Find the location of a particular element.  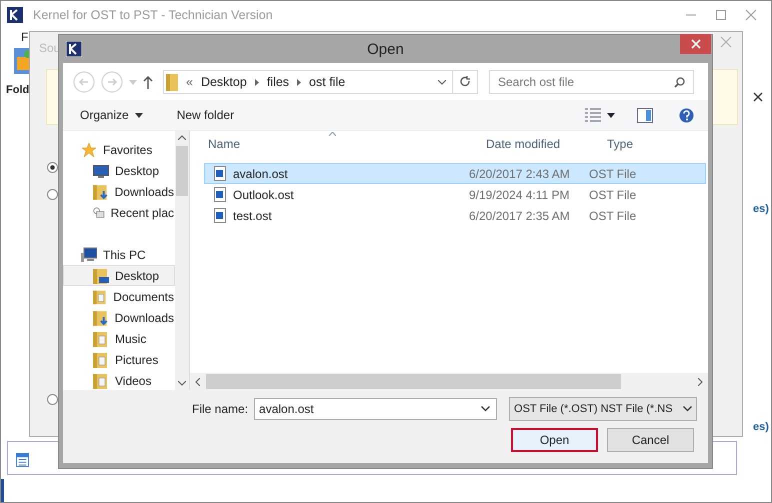

file-row: Outlook.ost 9/19/2024 4:11 PM OST File is located at coordinates (455, 194).